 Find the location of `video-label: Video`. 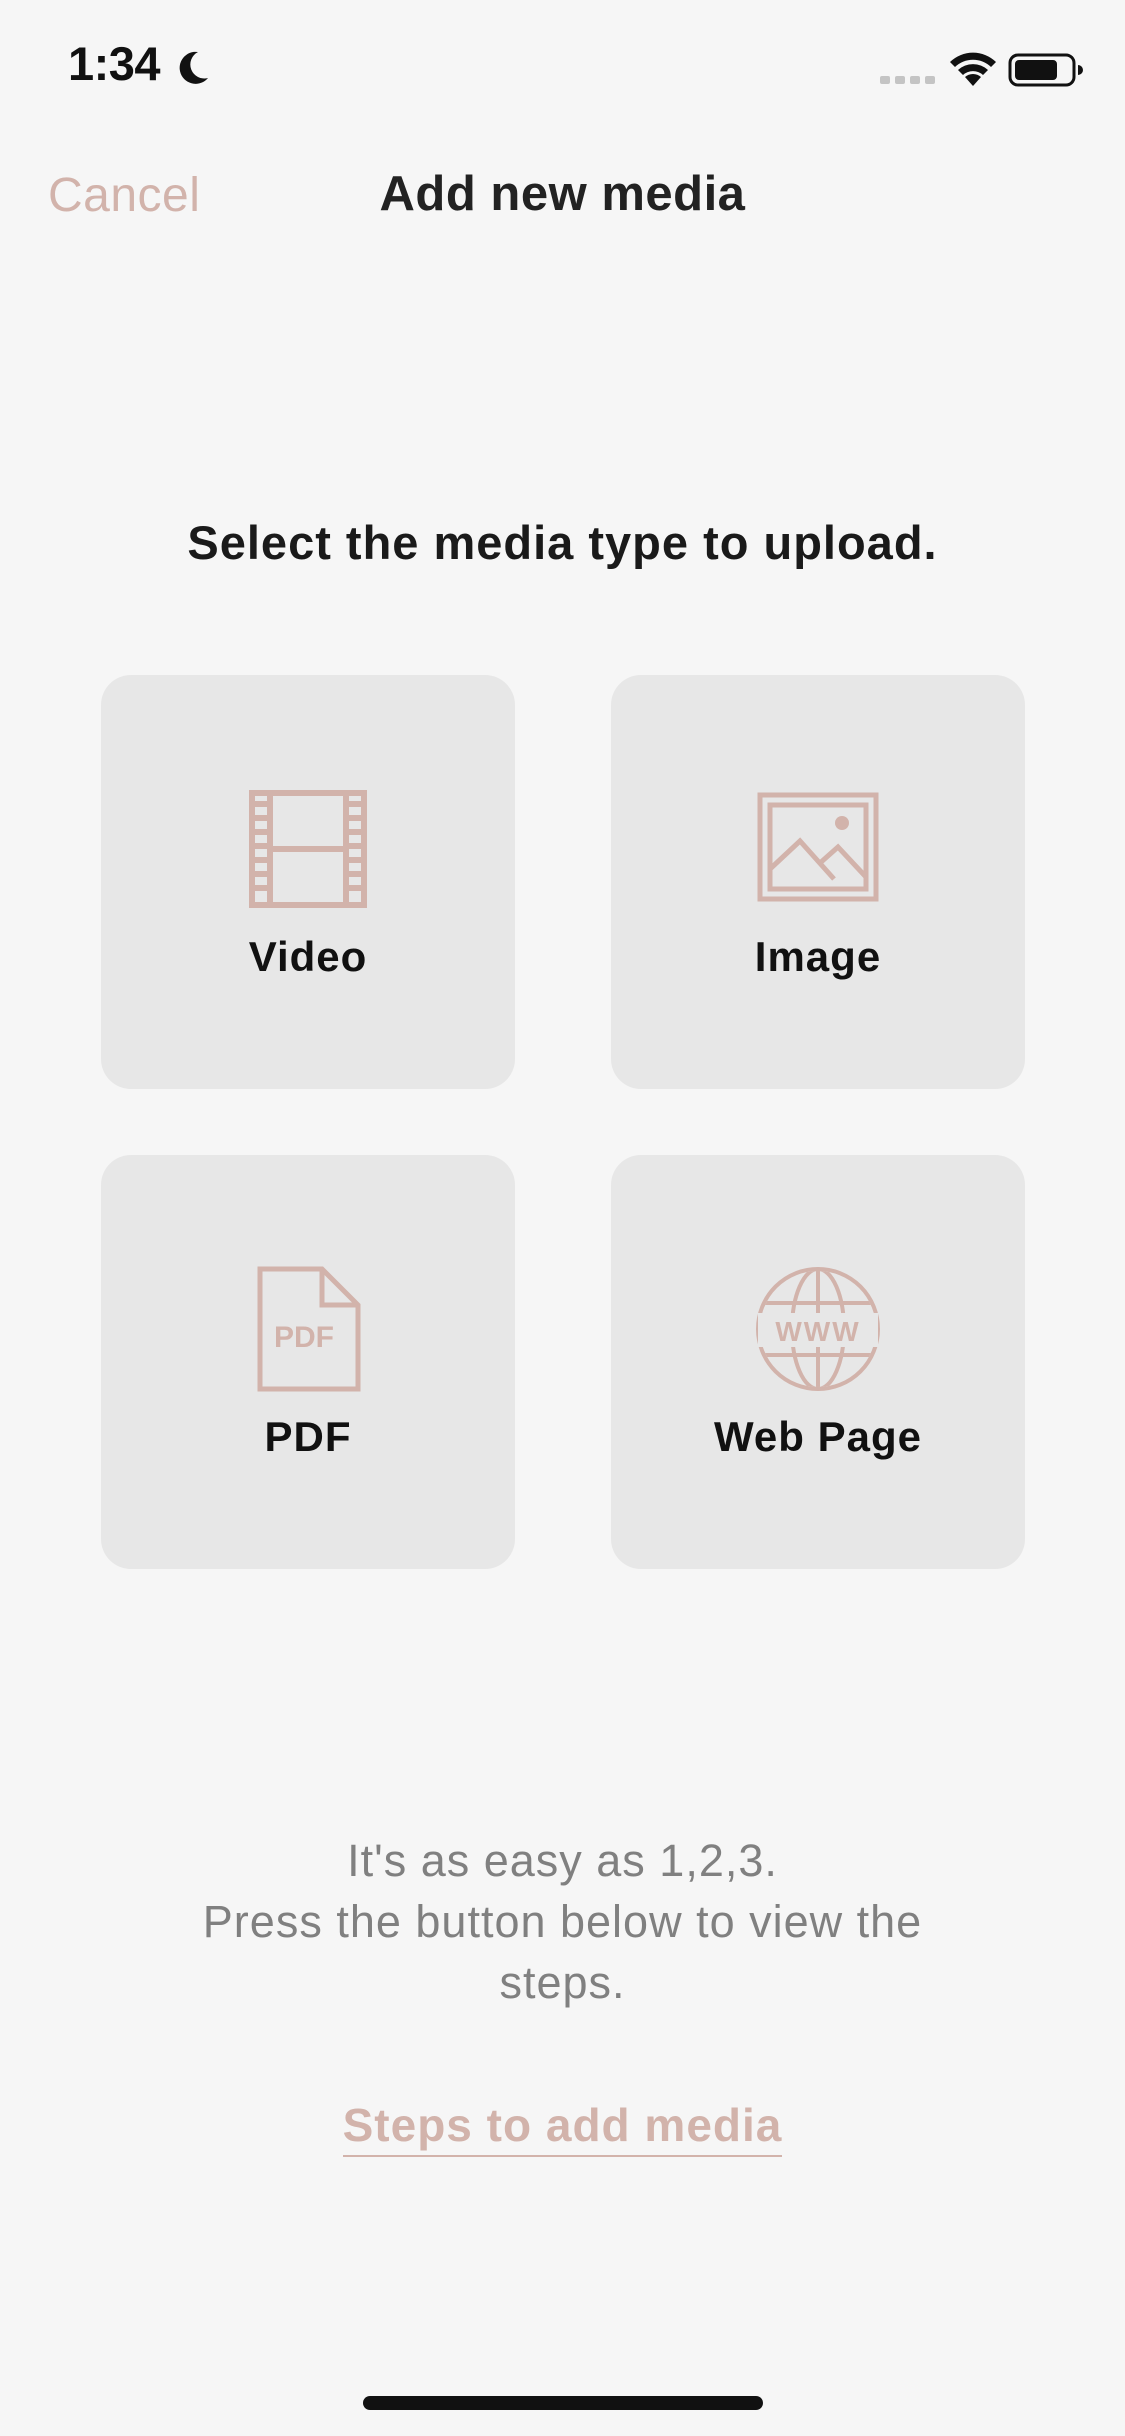

video-label: Video is located at coordinates (308, 956).